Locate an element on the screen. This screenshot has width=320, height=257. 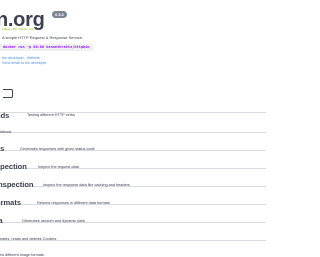
base-url: [ Base URL: httpbin.org/ ] is located at coordinates (19, 29).